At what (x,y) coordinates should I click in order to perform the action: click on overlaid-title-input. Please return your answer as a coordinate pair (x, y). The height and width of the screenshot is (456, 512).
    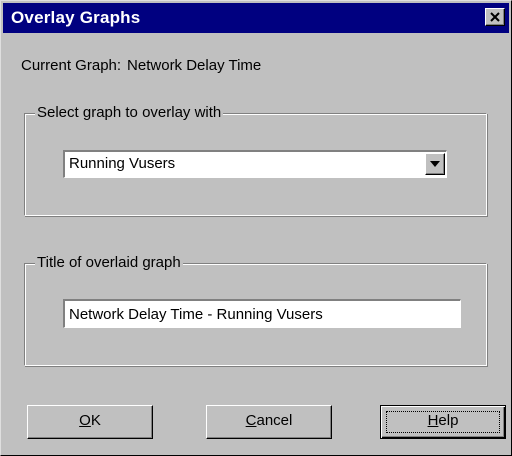
    Looking at the image, I should click on (262, 313).